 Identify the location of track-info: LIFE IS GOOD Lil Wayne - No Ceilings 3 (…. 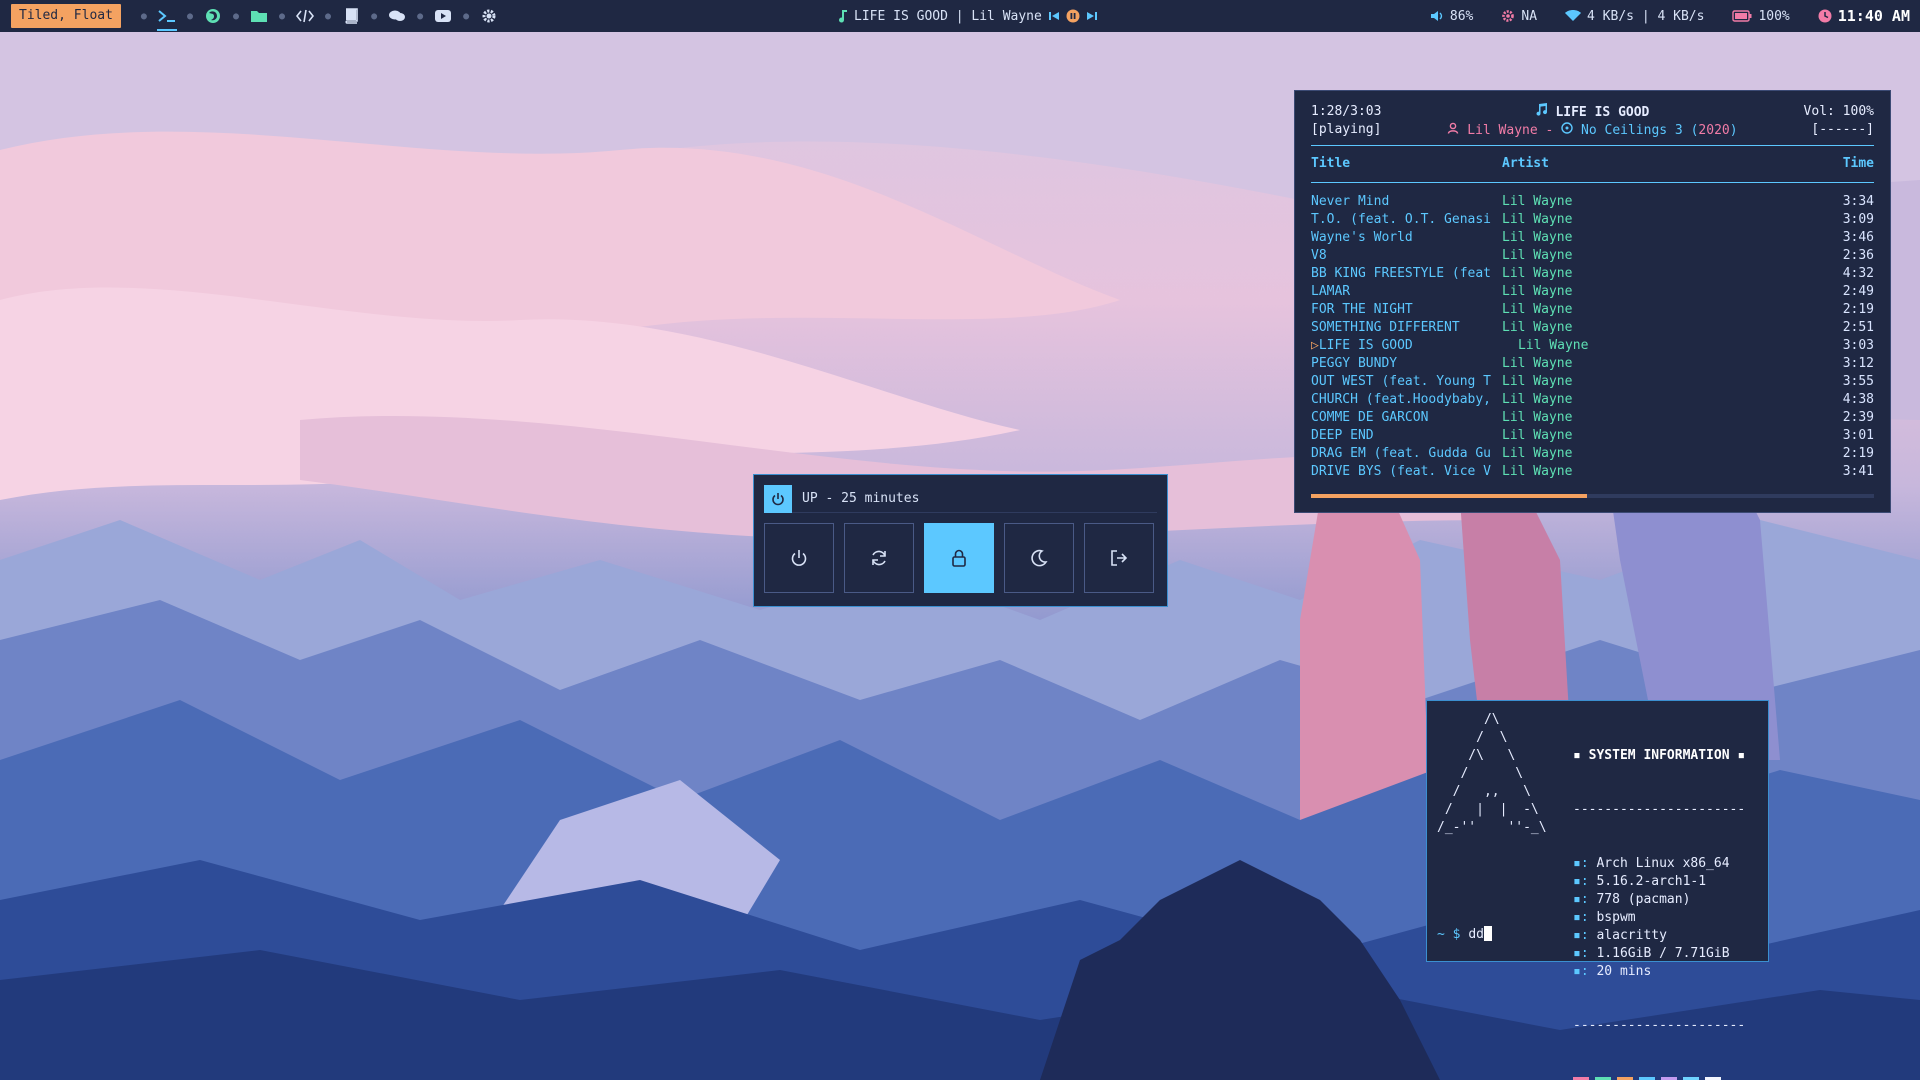
(1592, 121).